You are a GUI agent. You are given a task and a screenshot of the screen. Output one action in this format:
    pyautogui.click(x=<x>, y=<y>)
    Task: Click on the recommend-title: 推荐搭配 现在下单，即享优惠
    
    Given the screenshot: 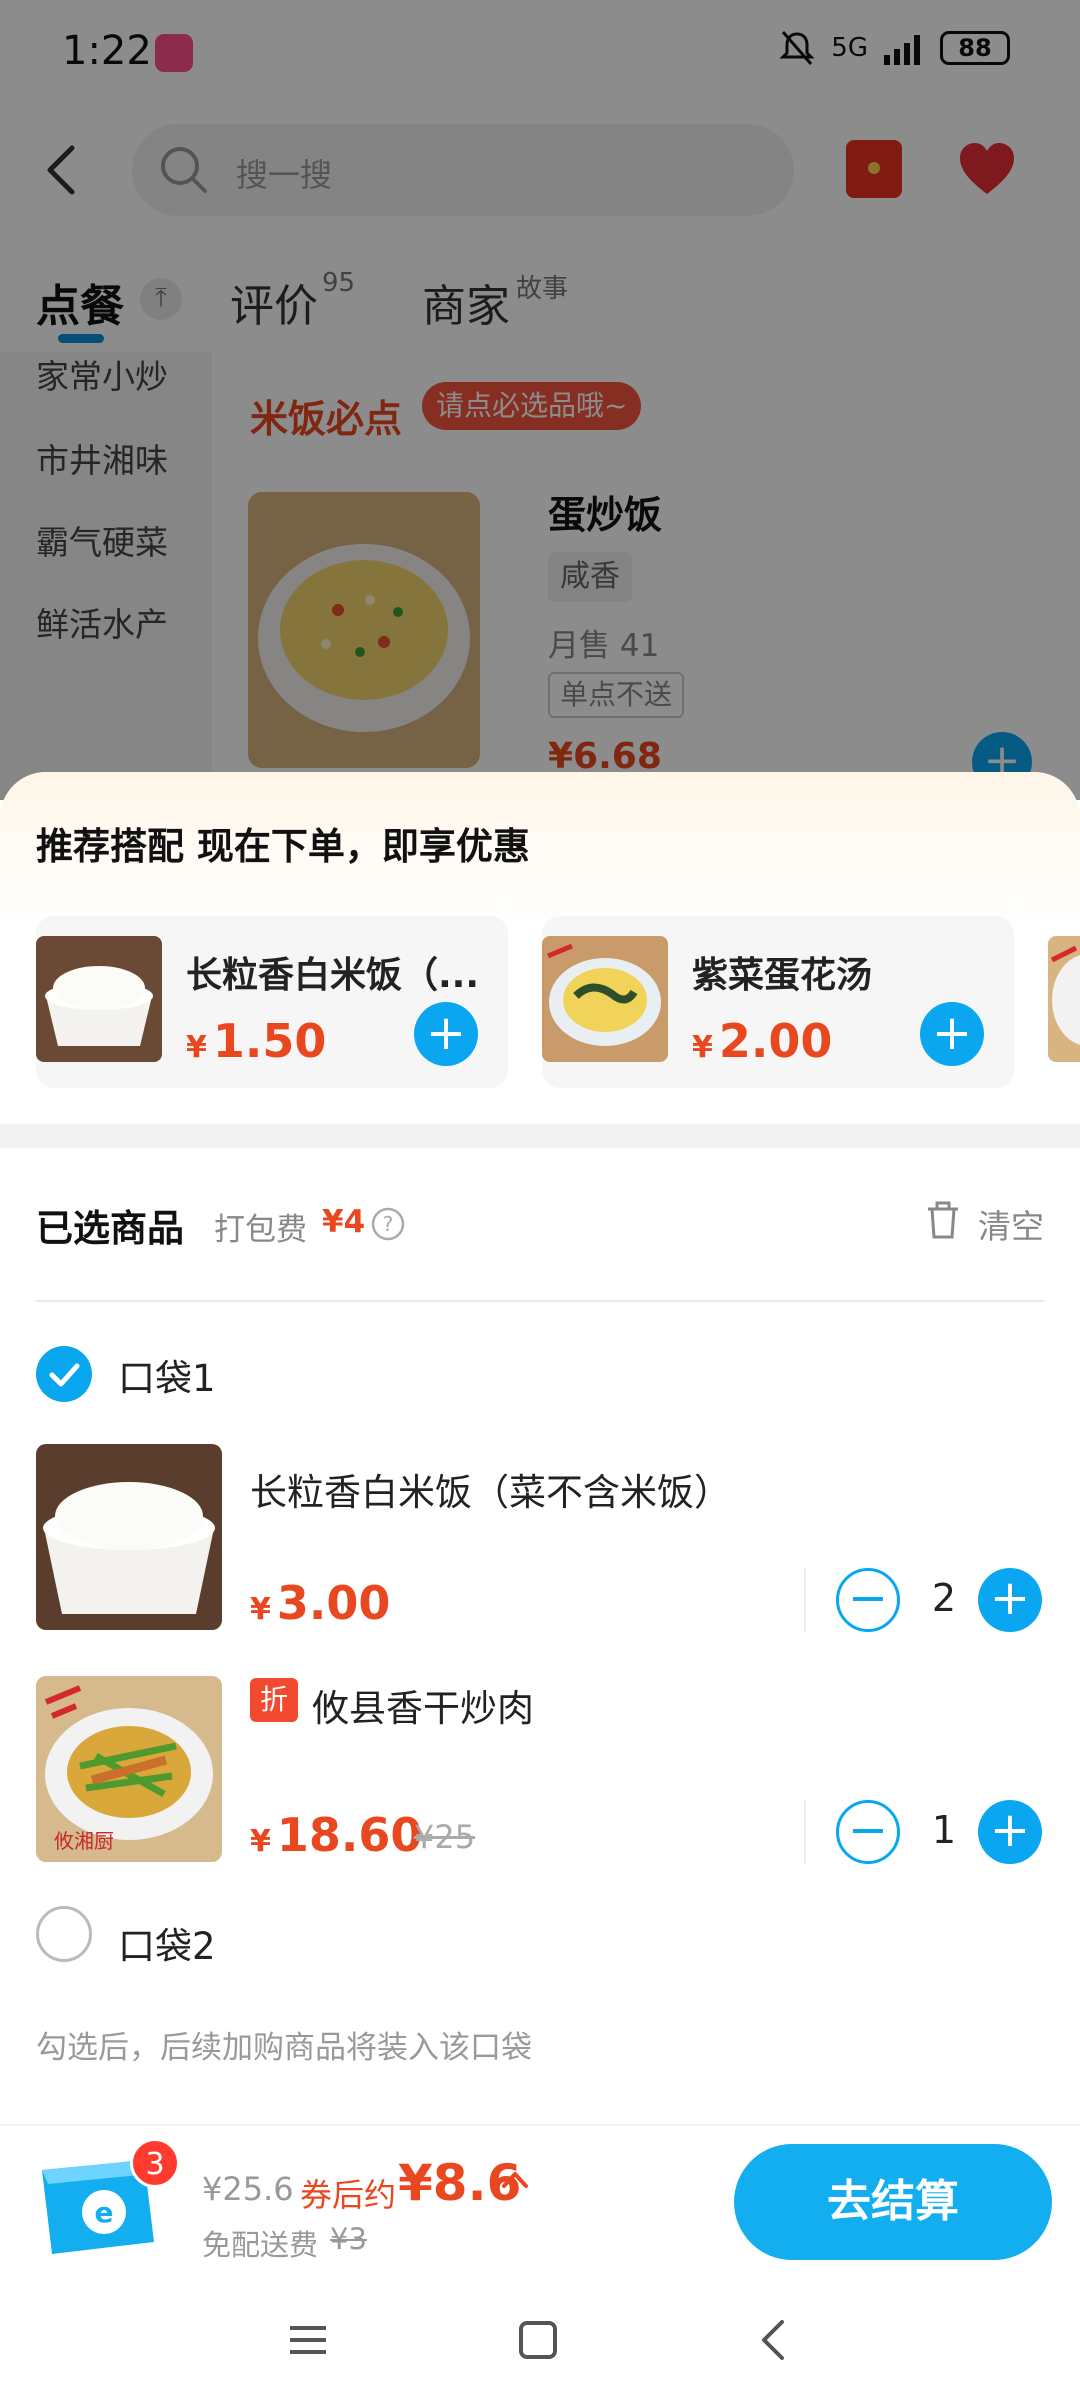 What is the action you would take?
    pyautogui.click(x=283, y=846)
    